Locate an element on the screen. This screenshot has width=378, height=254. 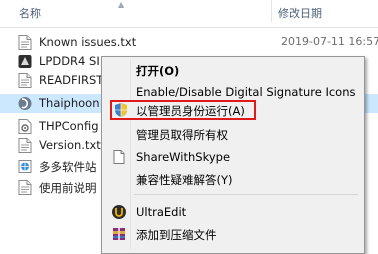
file-name: LPDDR4 SI is located at coordinates (69, 61).